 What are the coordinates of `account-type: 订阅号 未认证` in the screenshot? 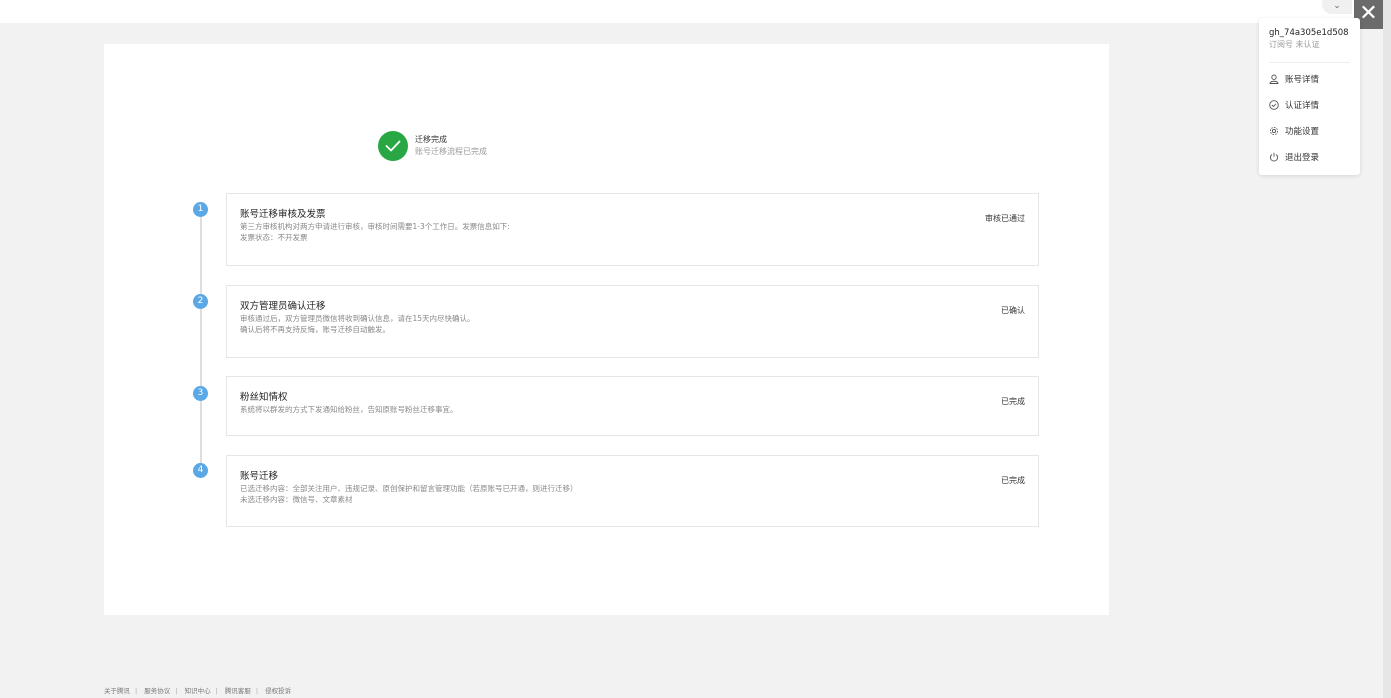 It's located at (1294, 44).